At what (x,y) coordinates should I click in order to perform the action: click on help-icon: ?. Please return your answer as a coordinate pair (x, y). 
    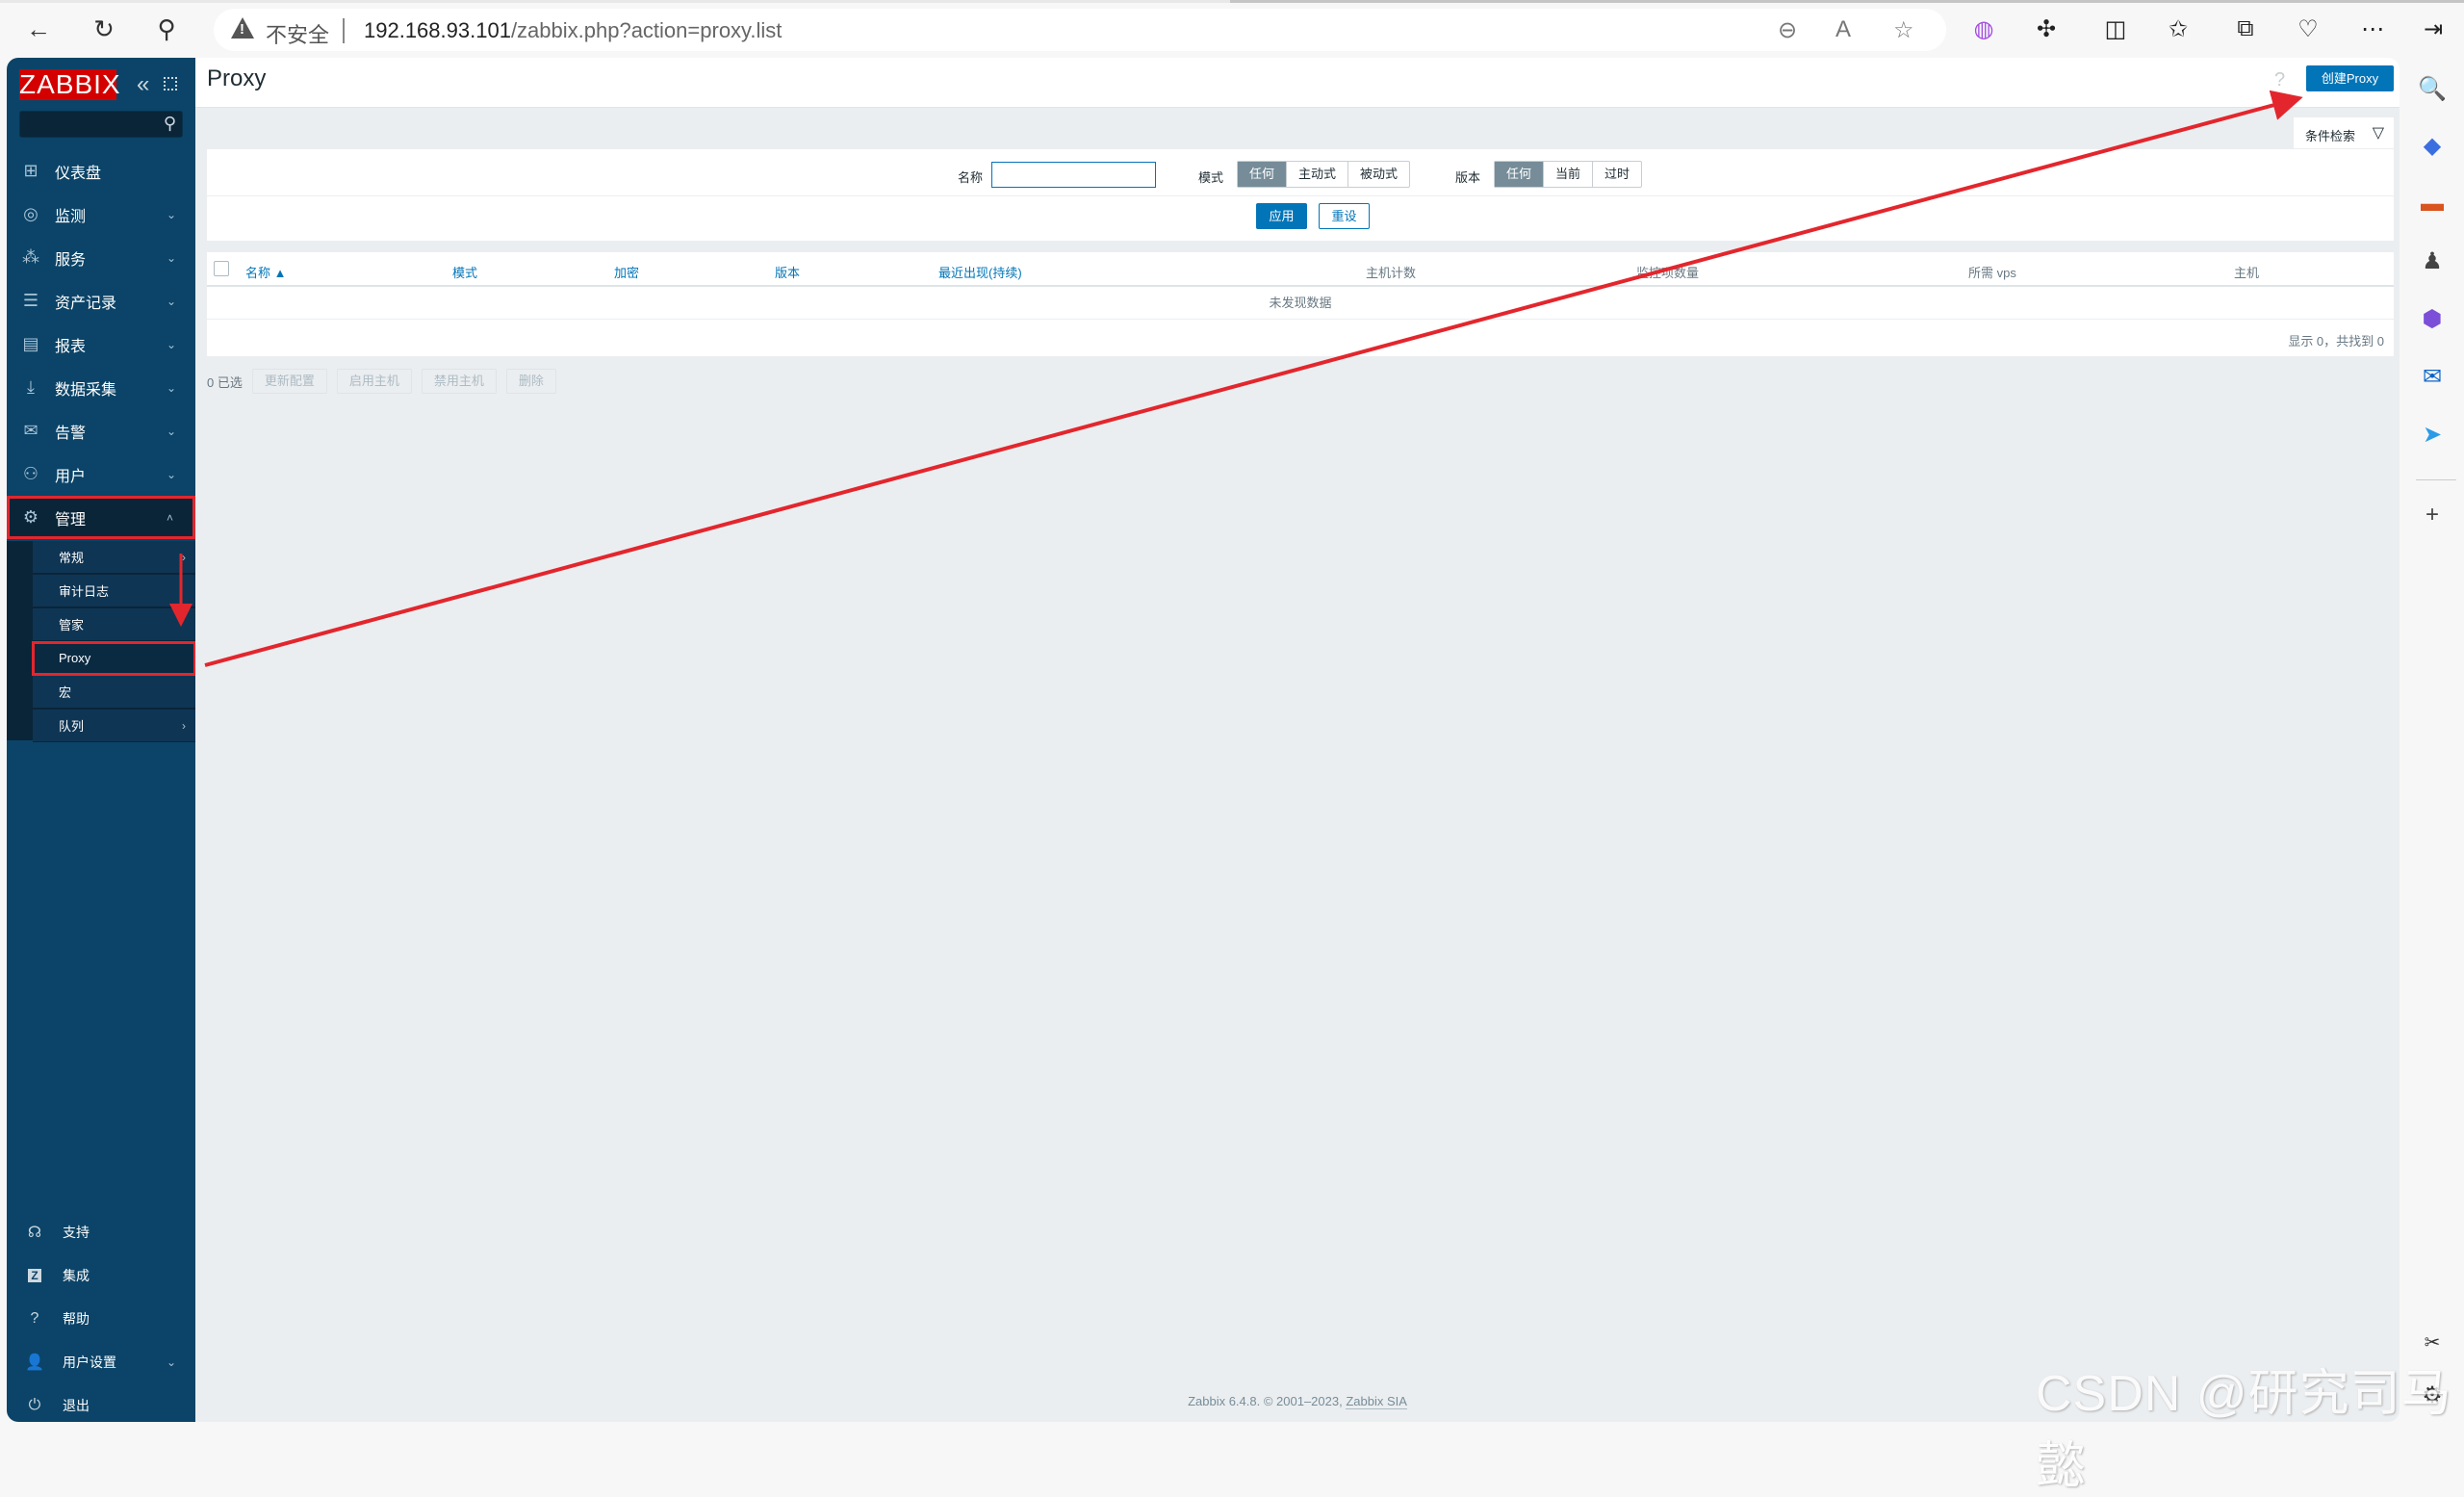
    Looking at the image, I should click on (2279, 80).